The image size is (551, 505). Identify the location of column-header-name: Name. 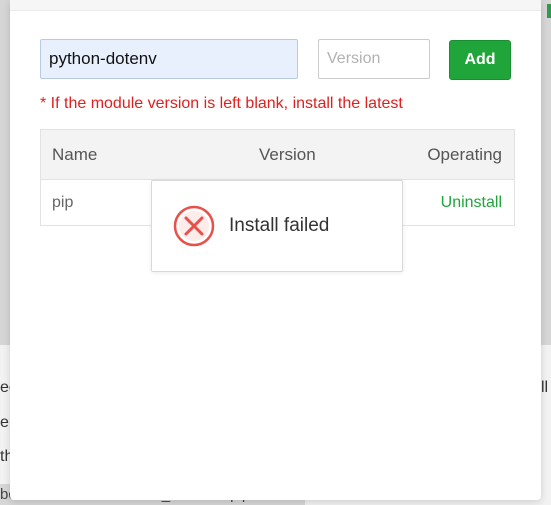
(75, 154).